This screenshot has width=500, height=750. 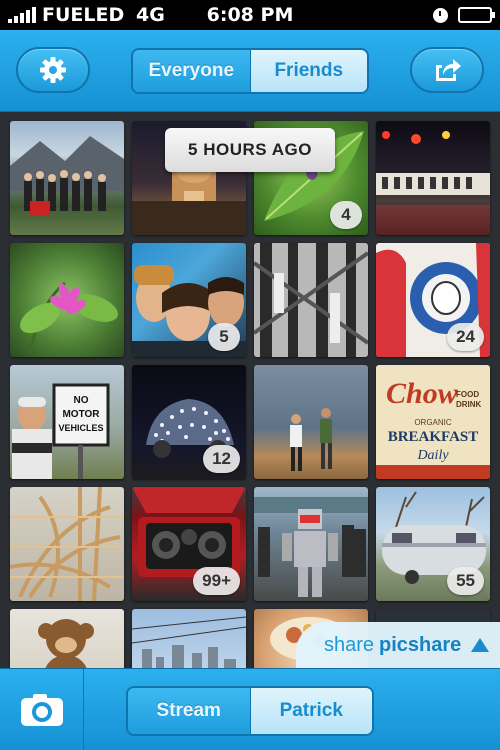 I want to click on svg-text: MOTOR, so click(x=81, y=414).